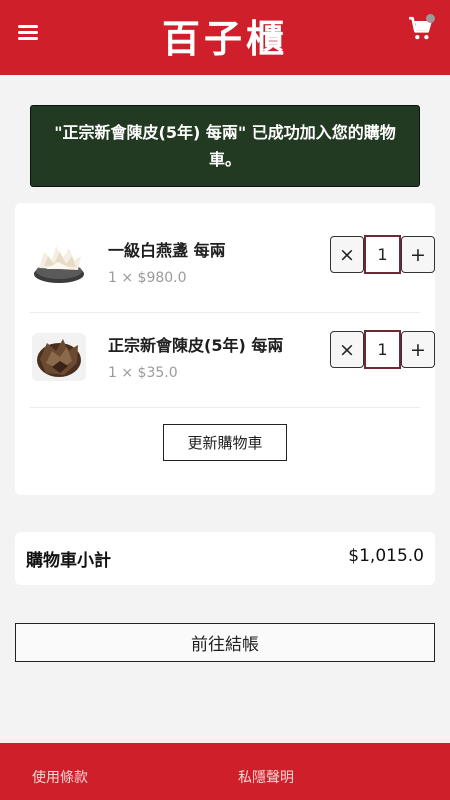 This screenshot has height=800, width=450. I want to click on brand-logo: 百子櫃, so click(225, 35).